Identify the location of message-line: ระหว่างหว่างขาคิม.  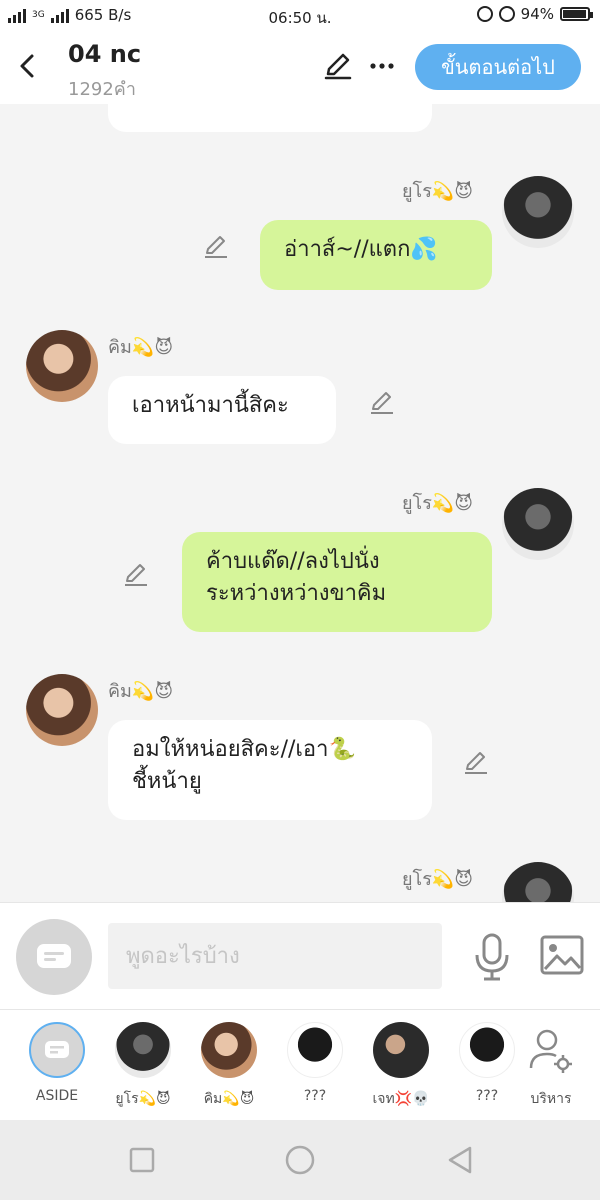
(296, 593).